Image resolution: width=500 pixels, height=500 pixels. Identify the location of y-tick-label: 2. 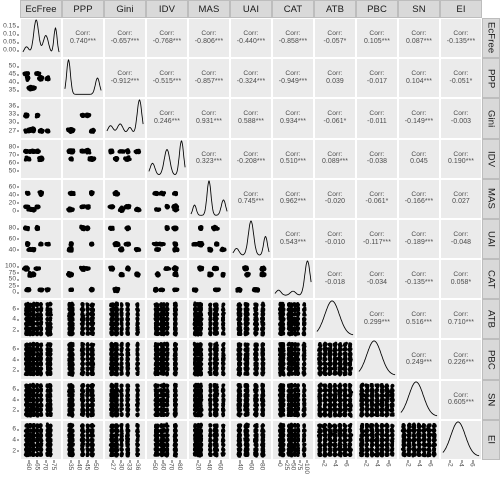
(14, 410).